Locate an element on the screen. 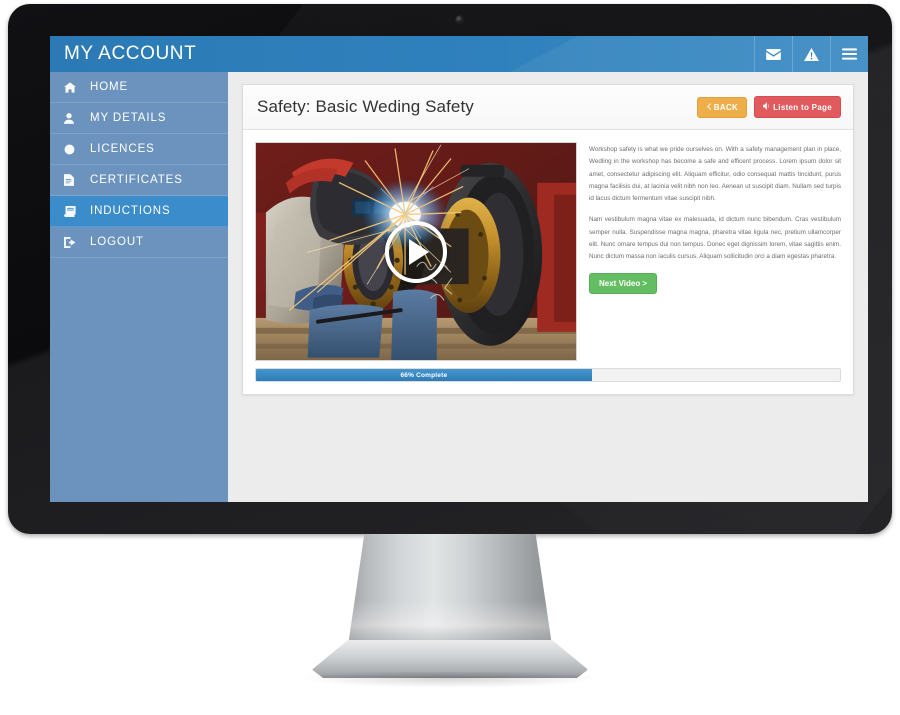  sidebar-item-label: MY DETAILS is located at coordinates (128, 118).